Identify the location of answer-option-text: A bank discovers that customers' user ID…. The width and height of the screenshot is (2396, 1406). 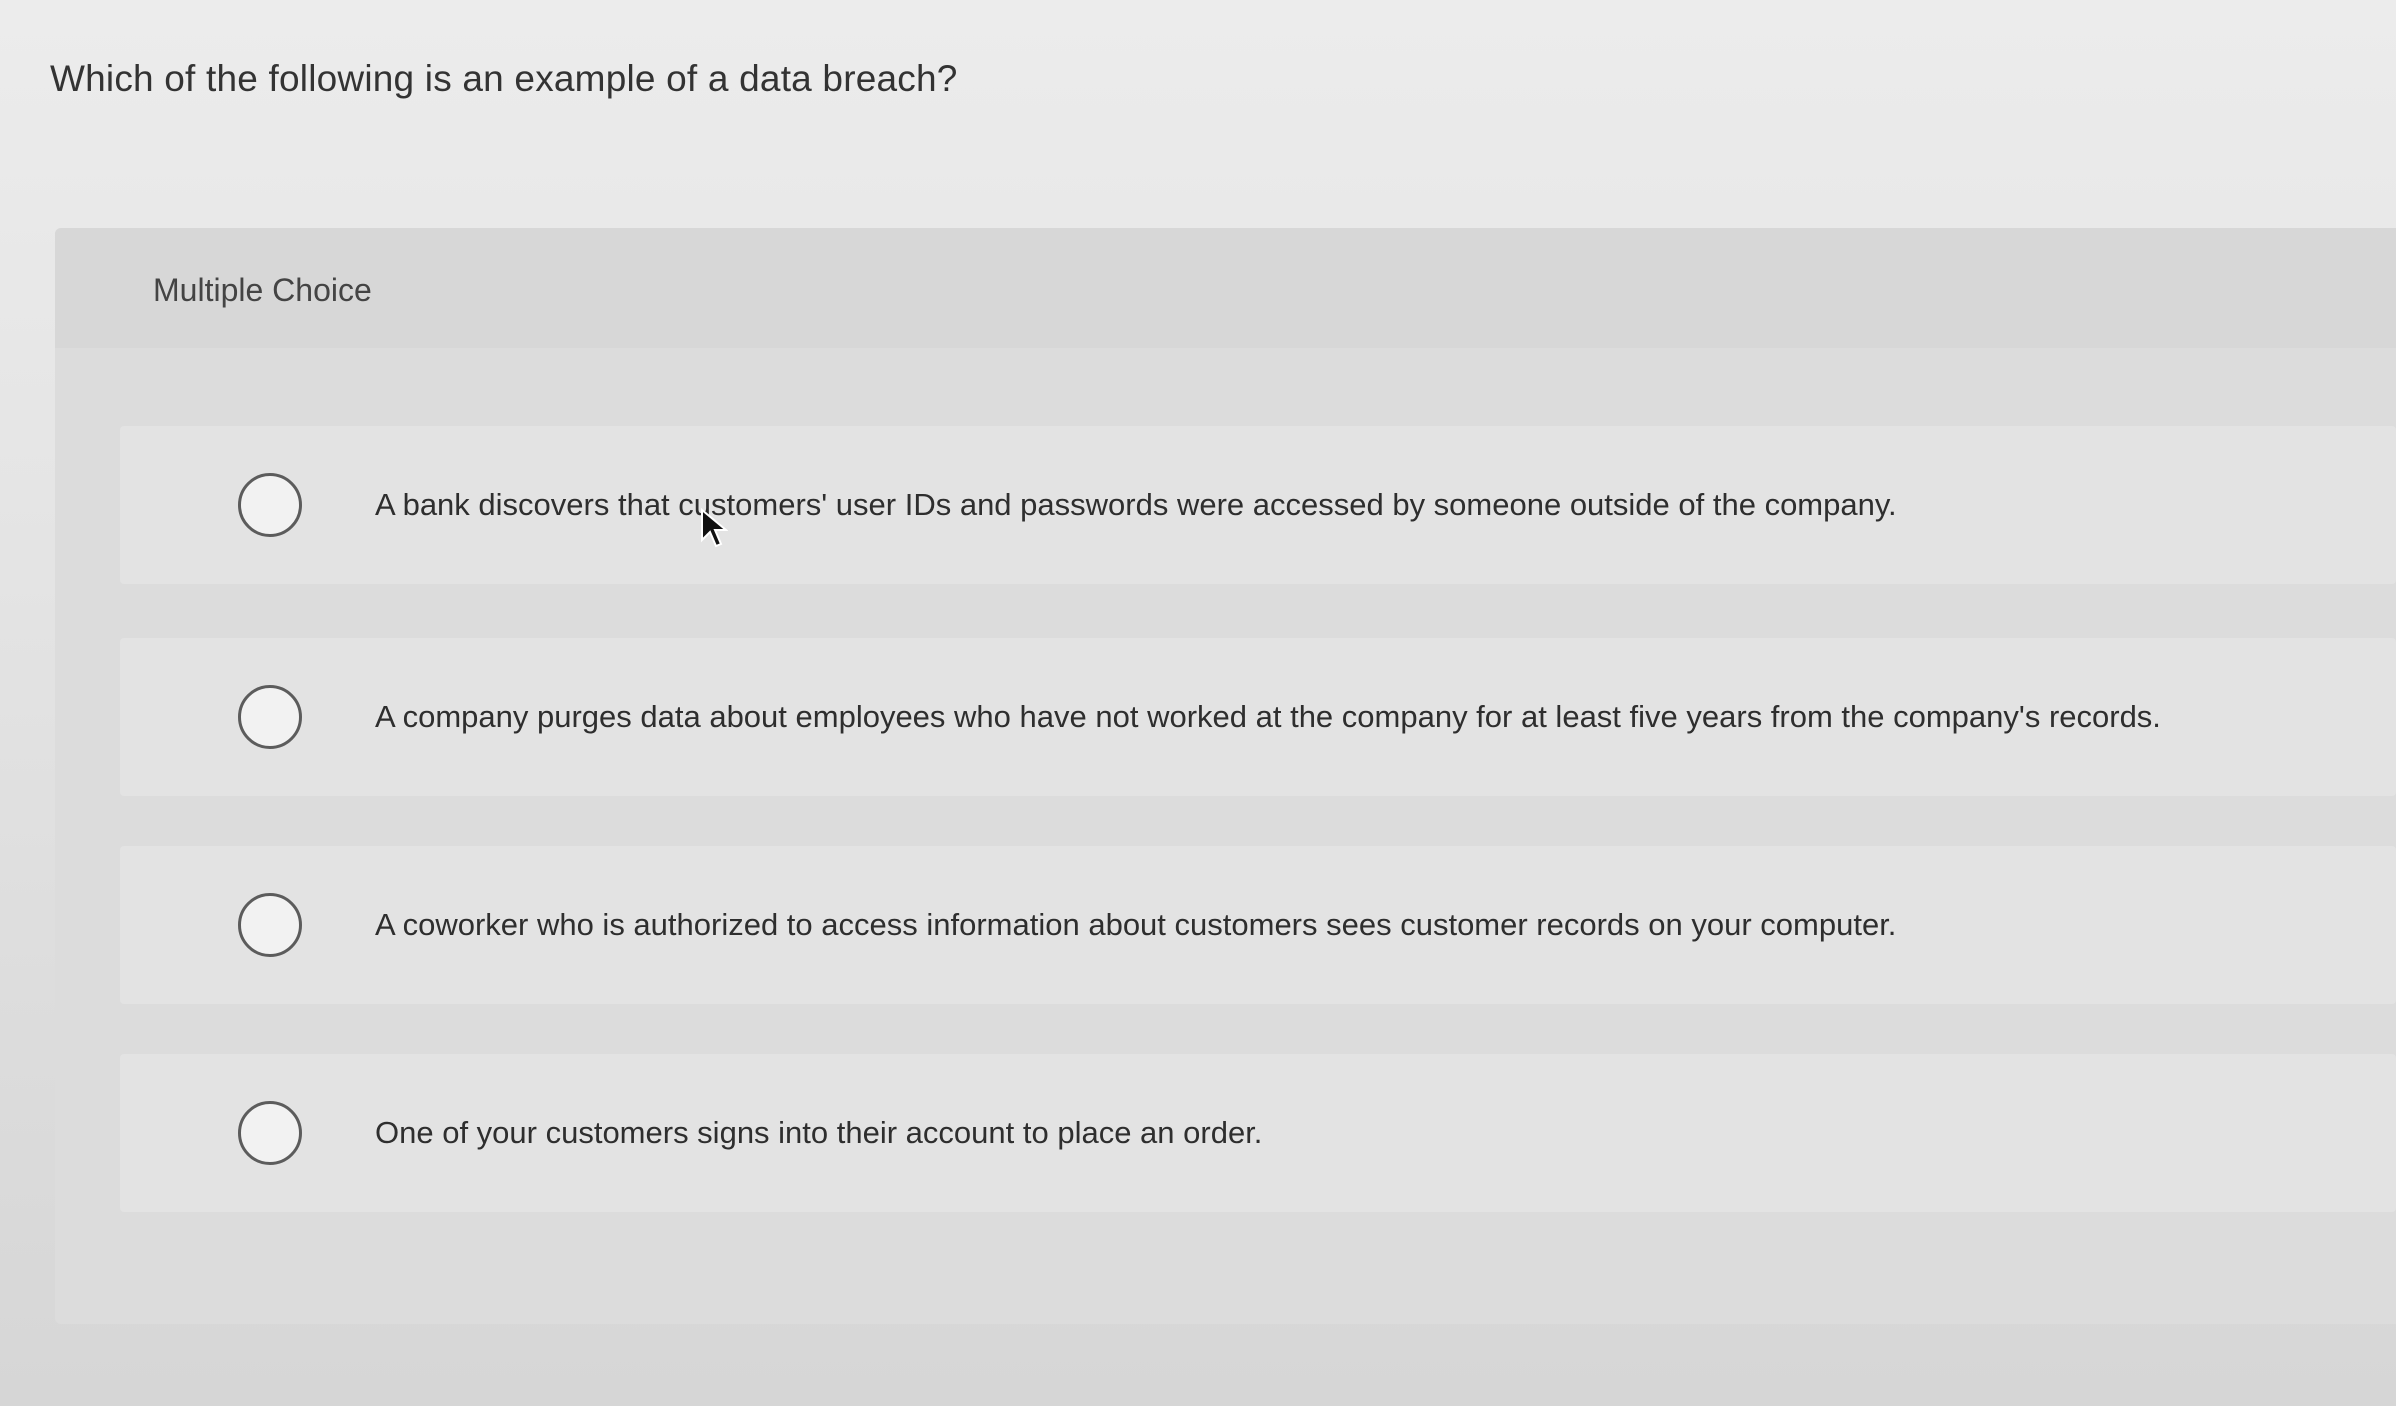
(1136, 504).